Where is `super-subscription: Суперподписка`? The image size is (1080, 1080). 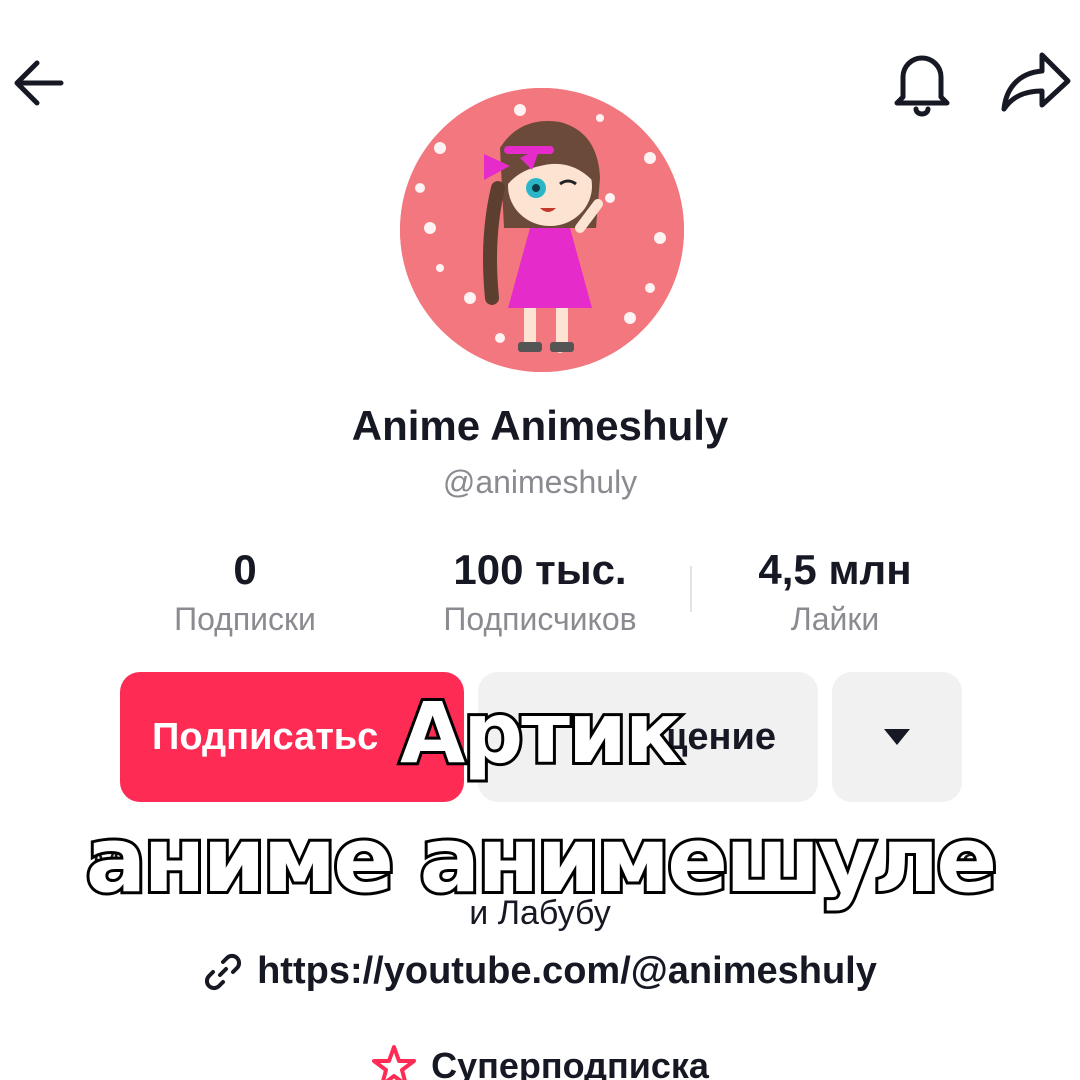 super-subscription: Суперподписка is located at coordinates (540, 1062).